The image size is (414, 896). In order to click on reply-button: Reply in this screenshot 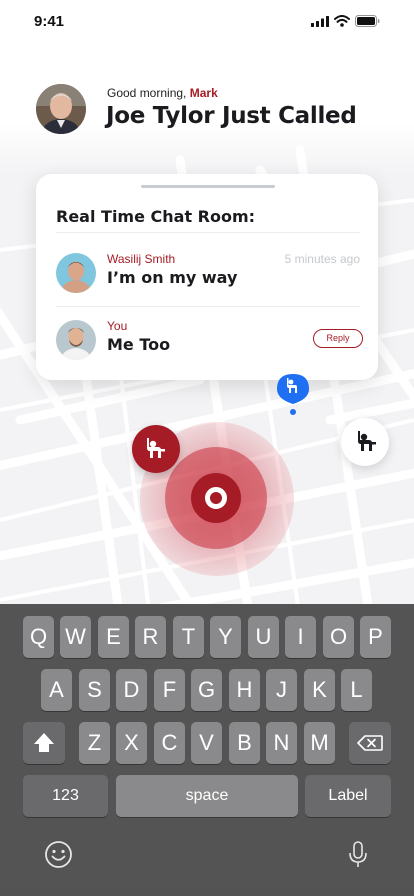, I will do `click(338, 338)`.